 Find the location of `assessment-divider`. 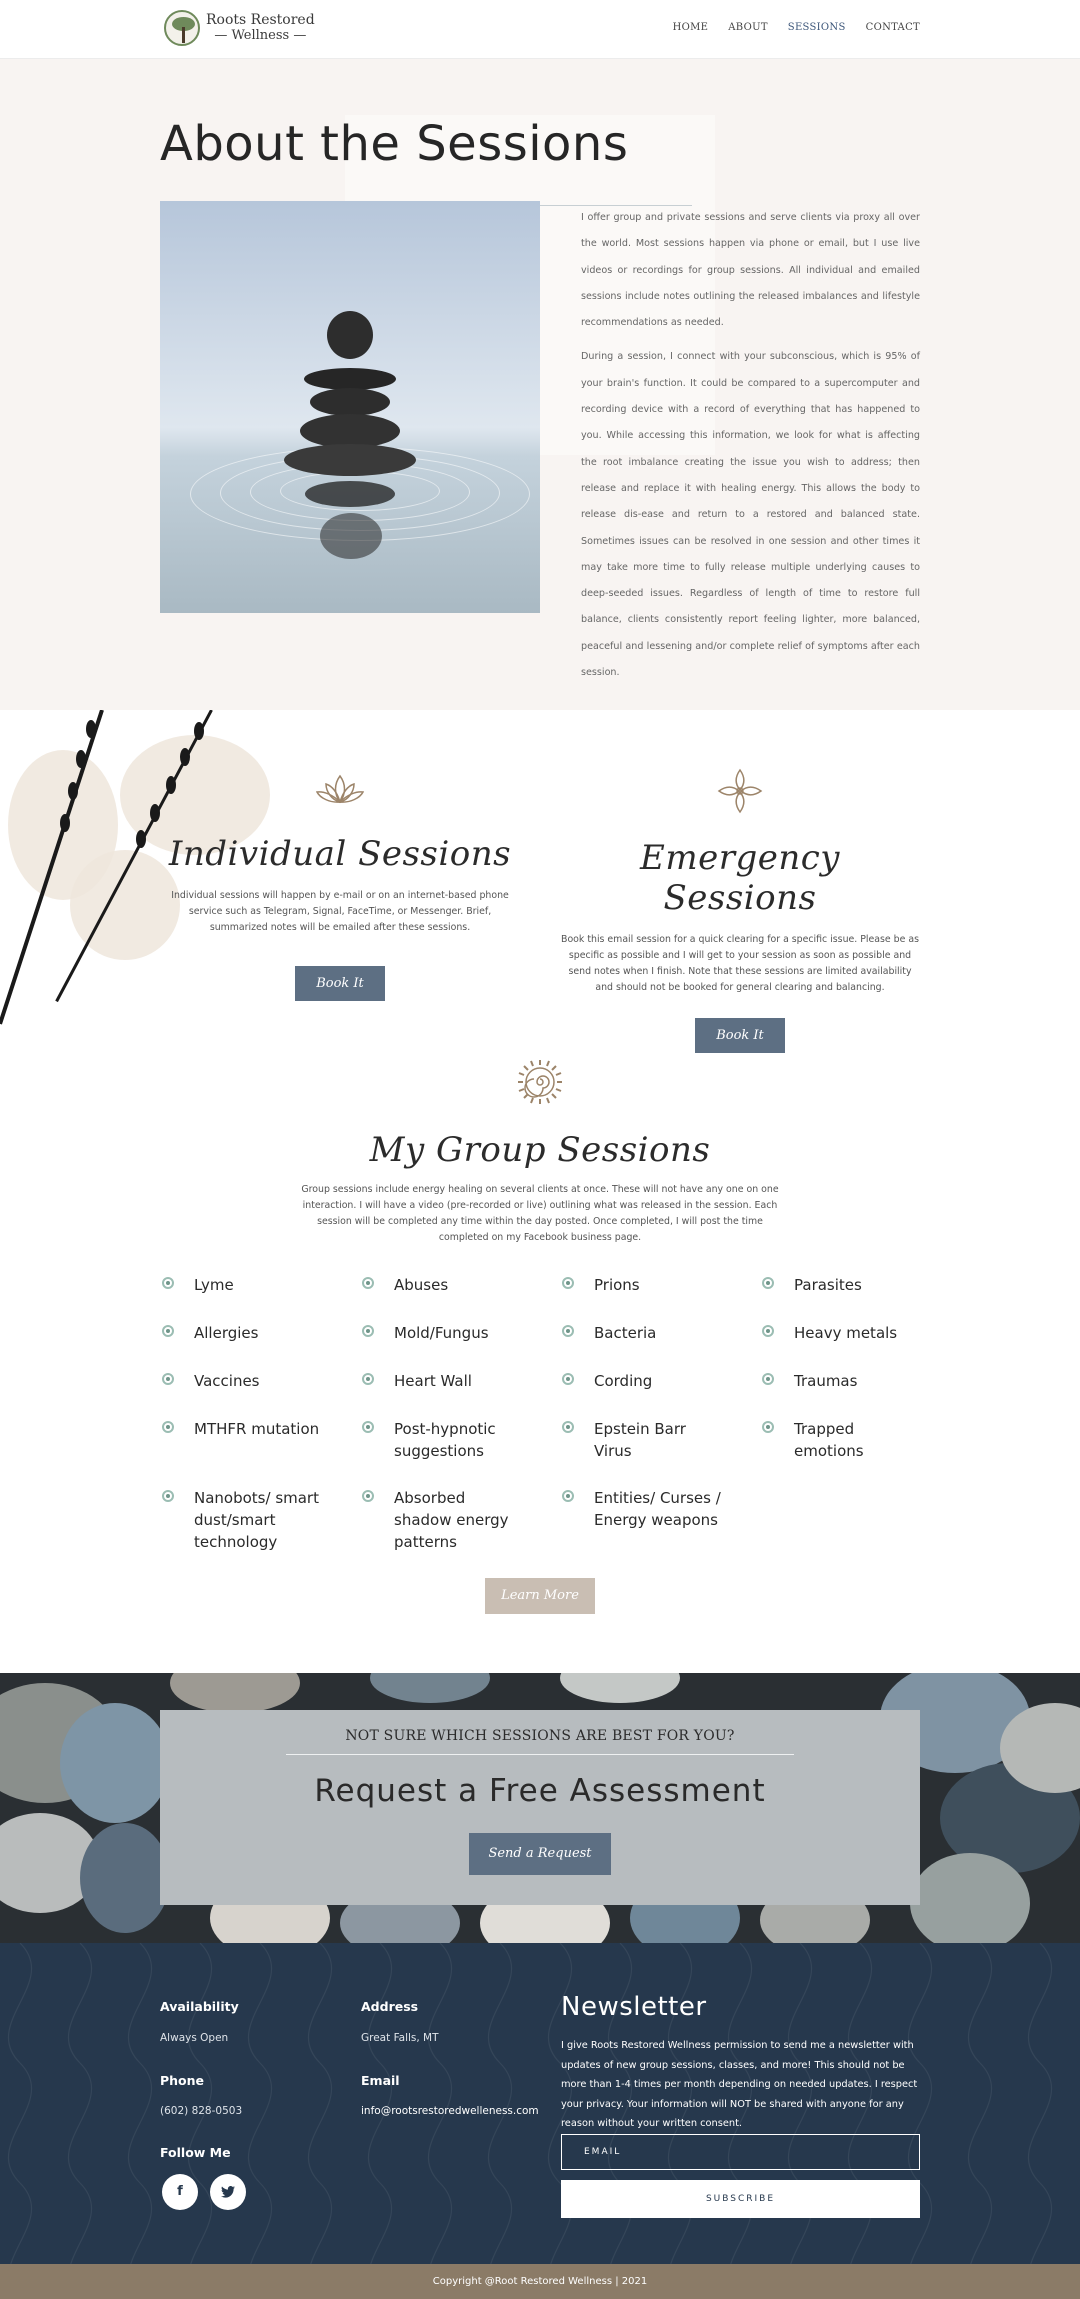

assessment-divider is located at coordinates (540, 1754).